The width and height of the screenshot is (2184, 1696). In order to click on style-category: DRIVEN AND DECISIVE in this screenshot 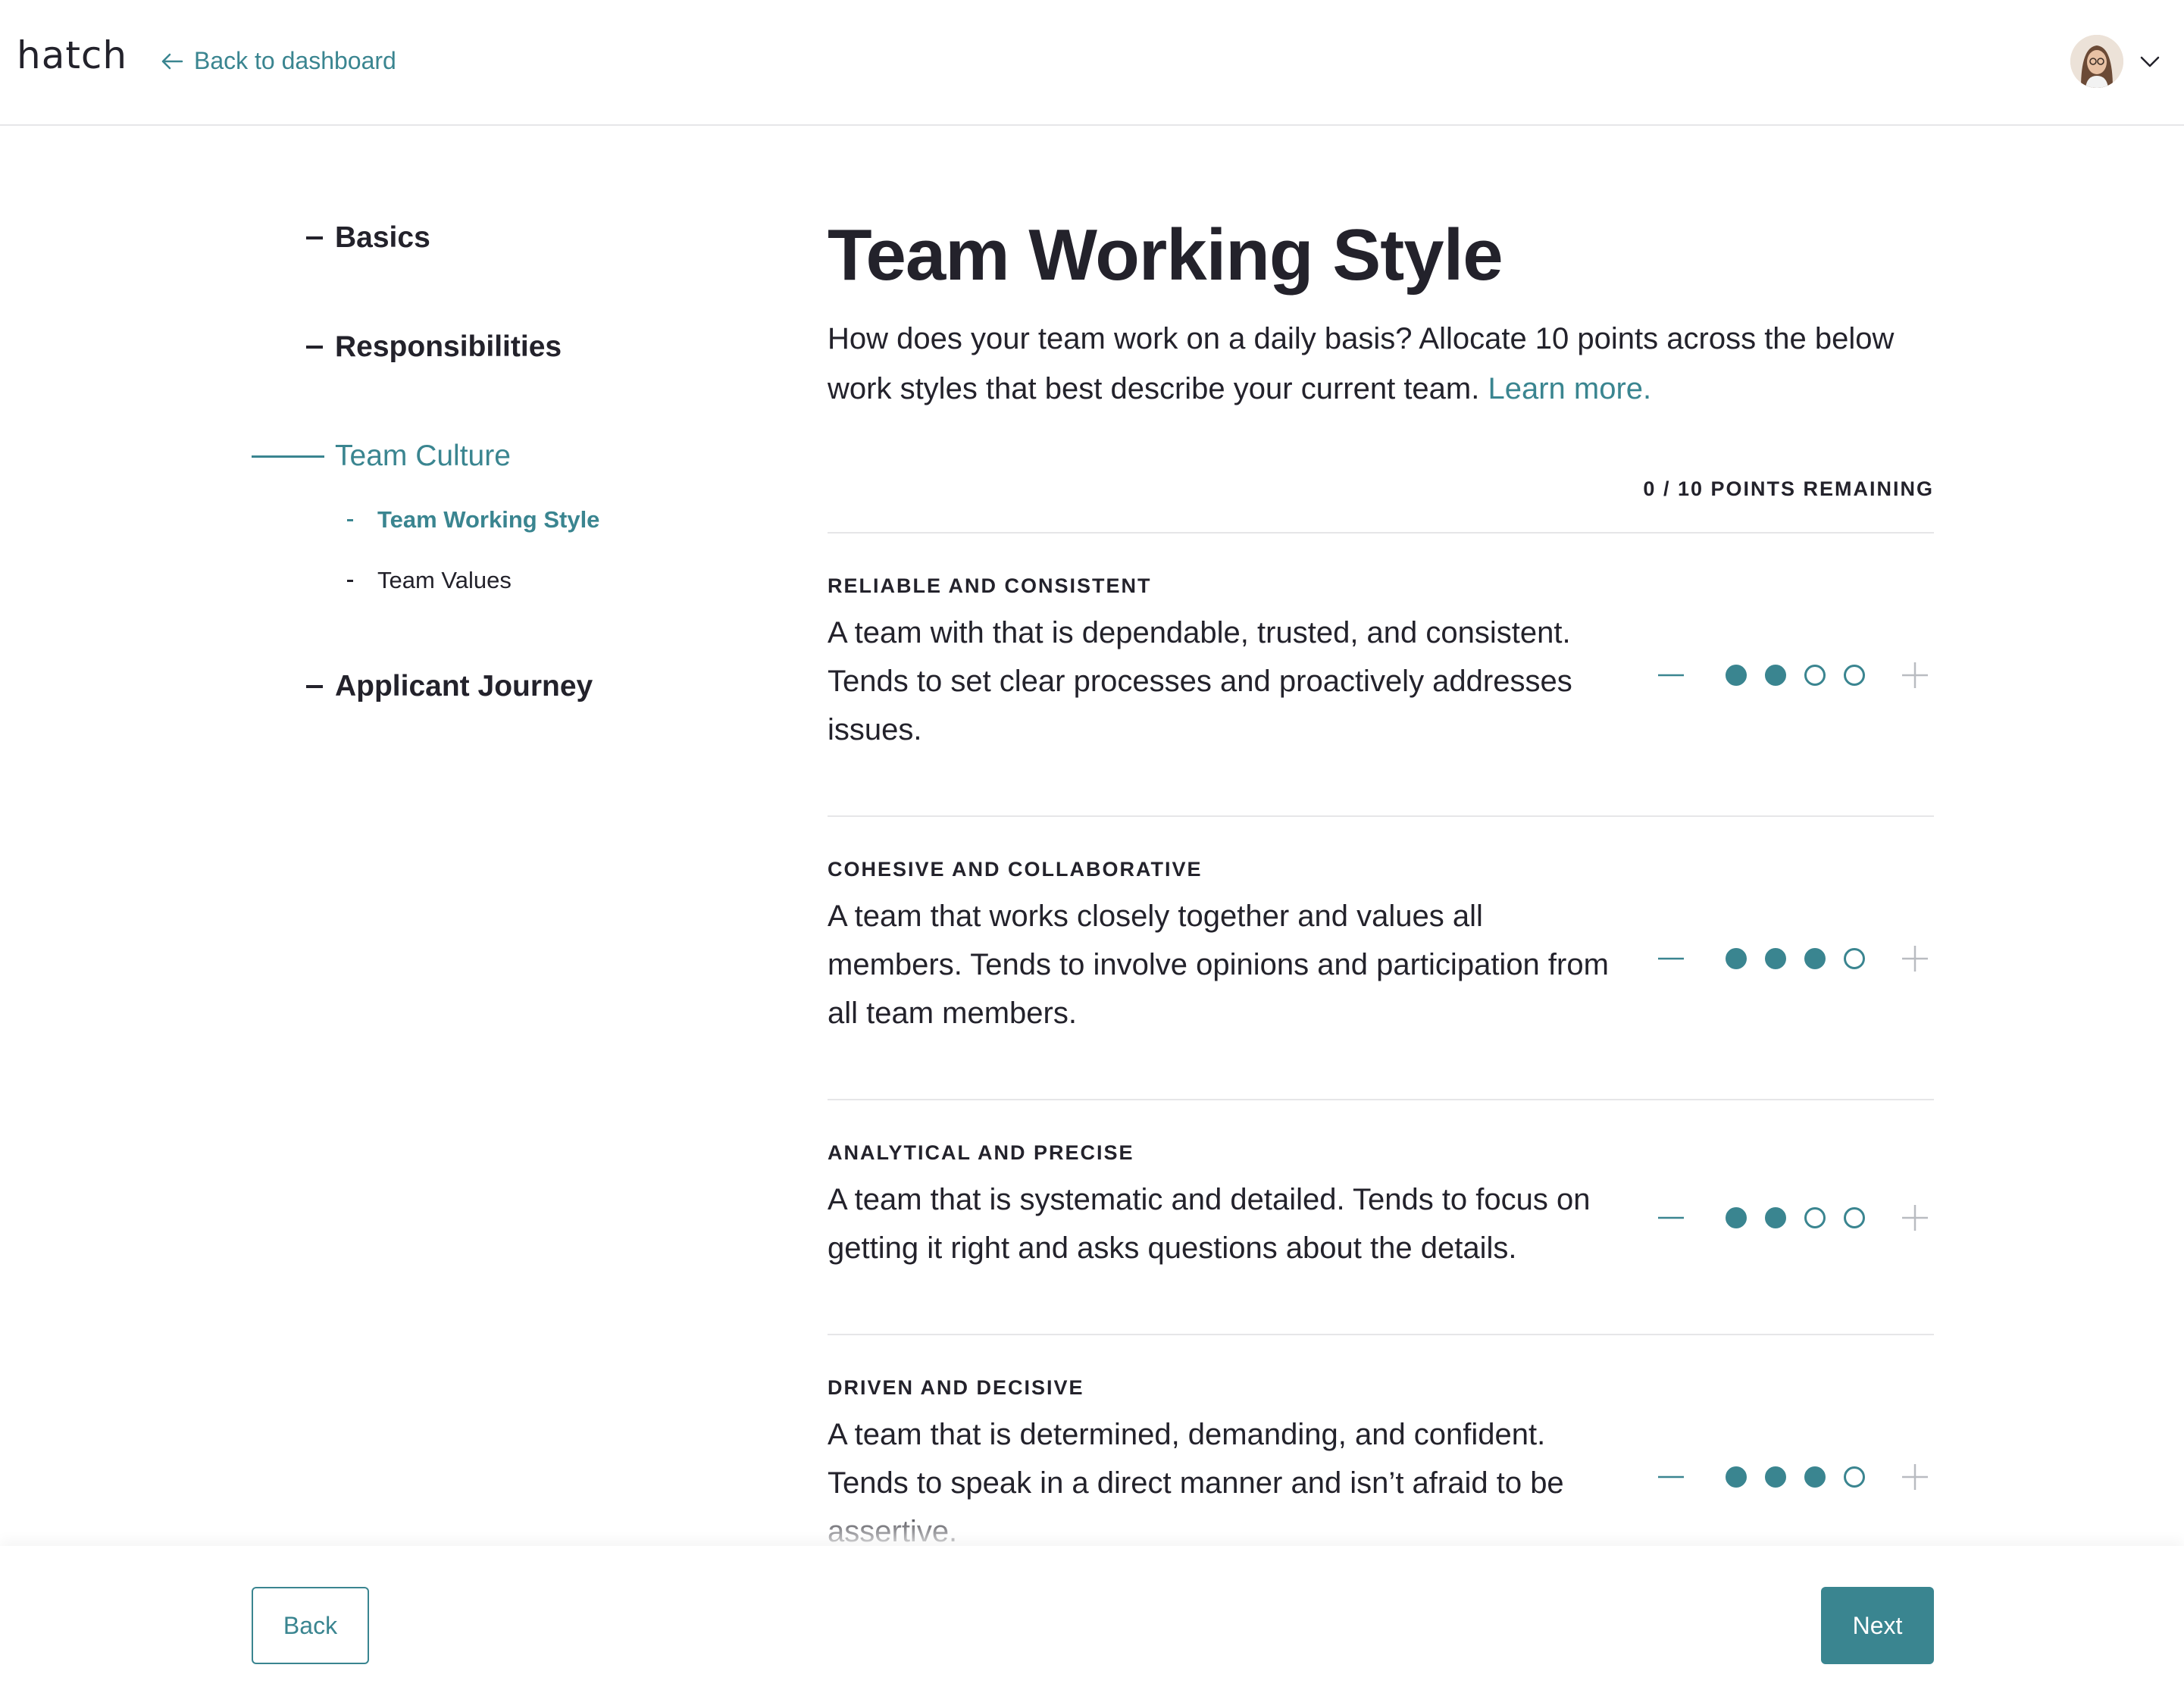, I will do `click(956, 1387)`.